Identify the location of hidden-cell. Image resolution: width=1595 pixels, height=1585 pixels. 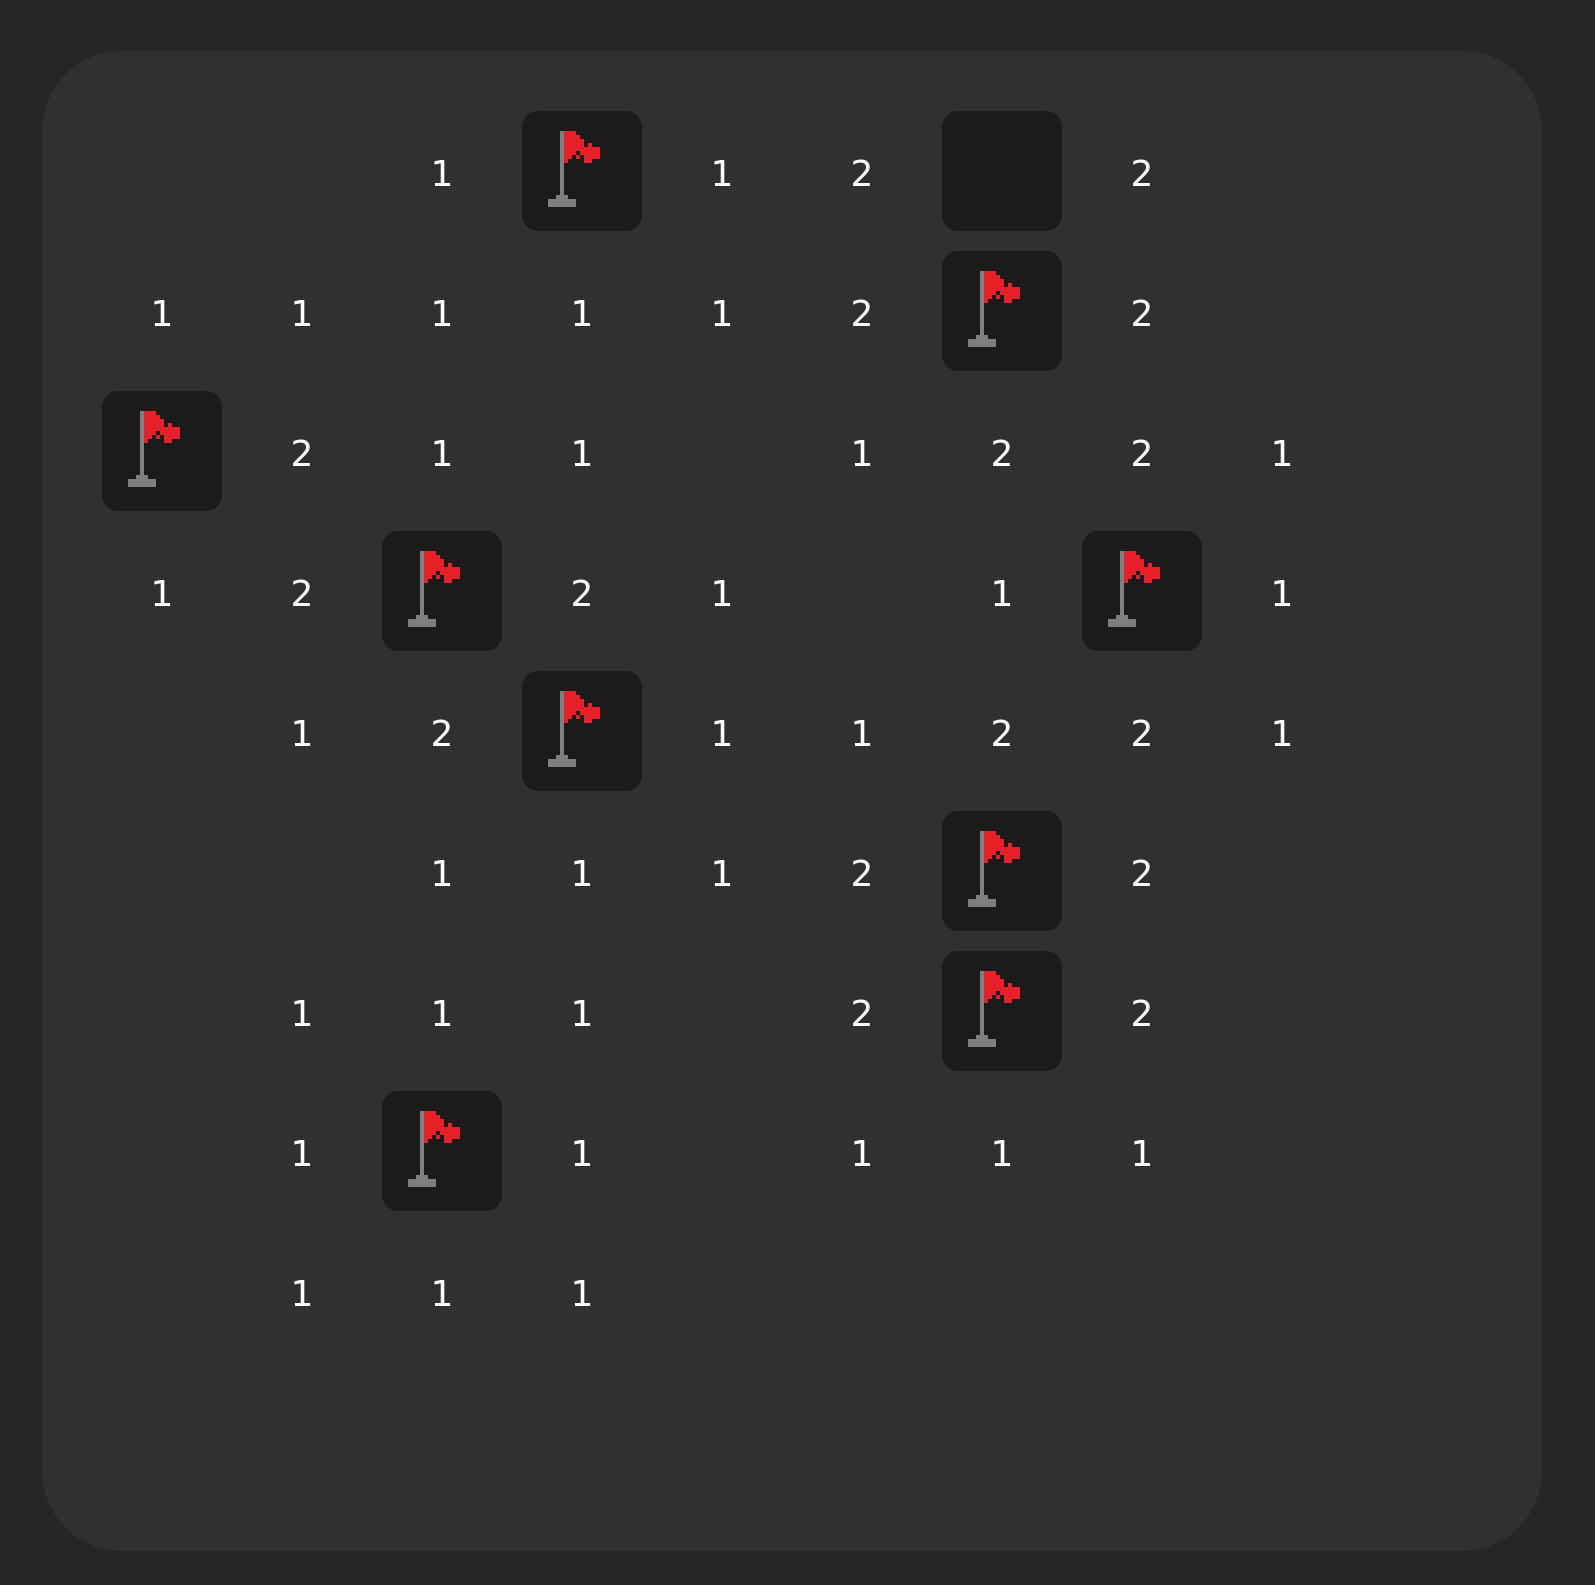
(1002, 171).